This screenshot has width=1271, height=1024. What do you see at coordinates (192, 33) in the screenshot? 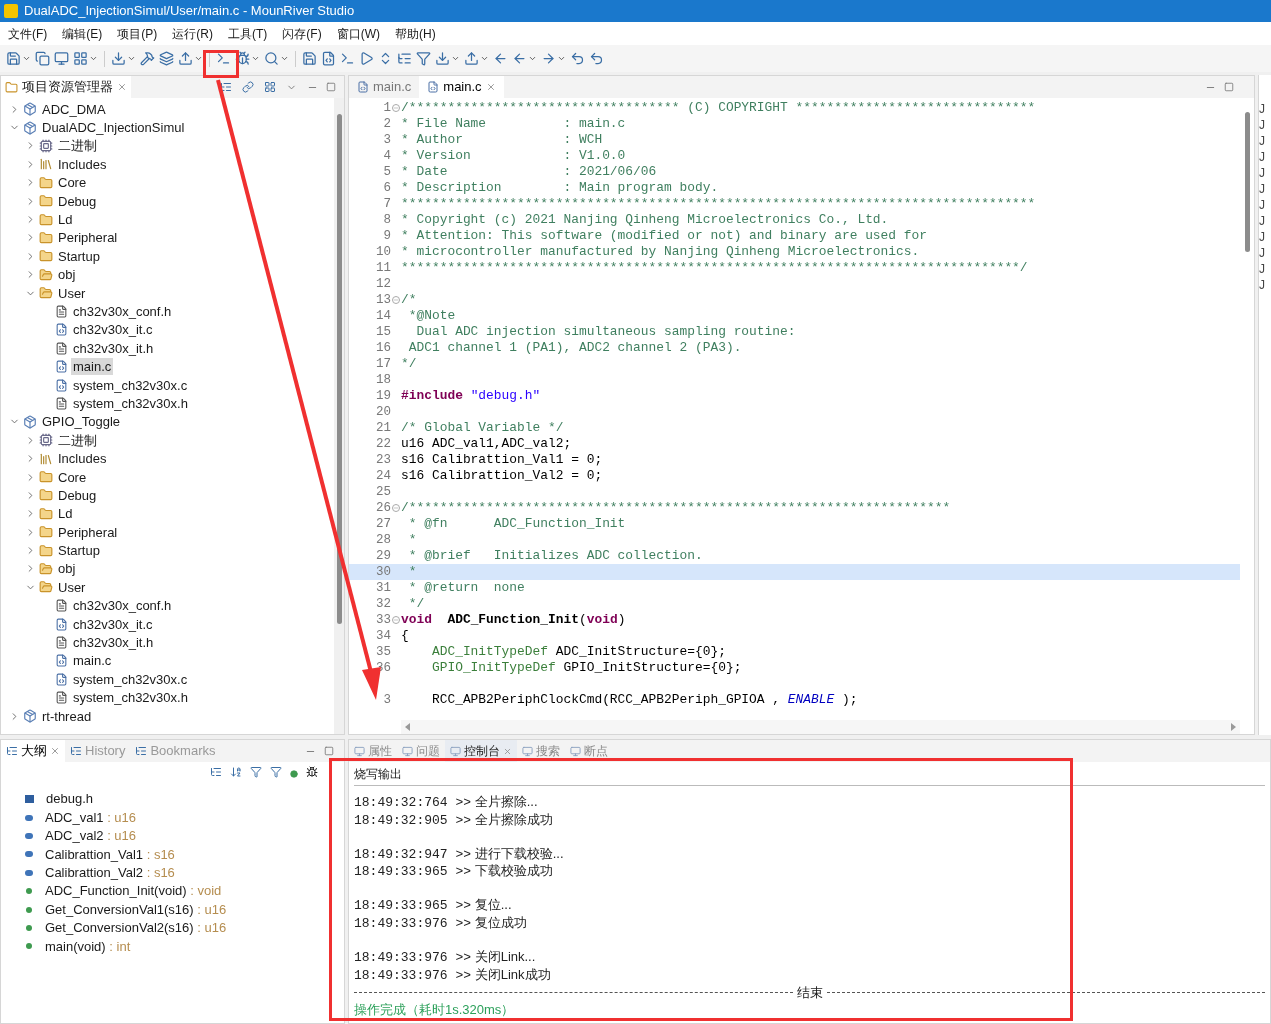
I see `menu-item: 运行(R)` at bounding box center [192, 33].